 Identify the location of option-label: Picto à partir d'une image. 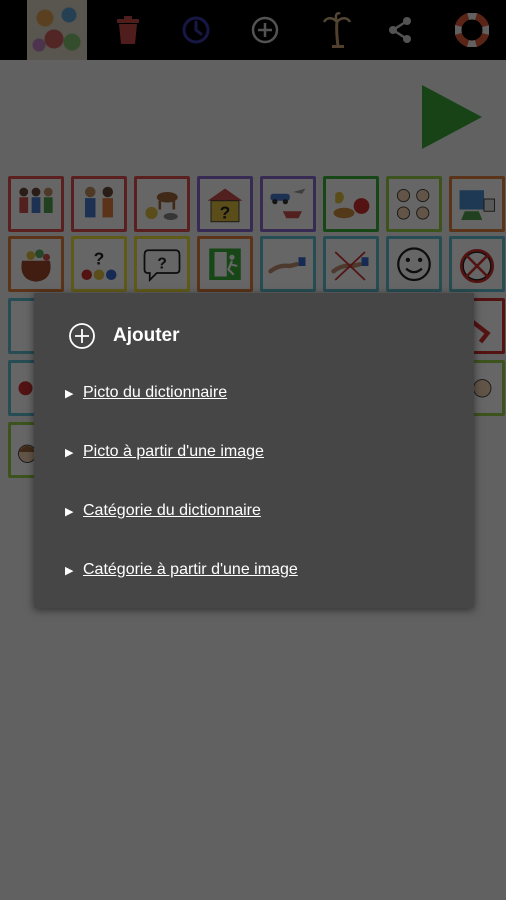
(173, 451).